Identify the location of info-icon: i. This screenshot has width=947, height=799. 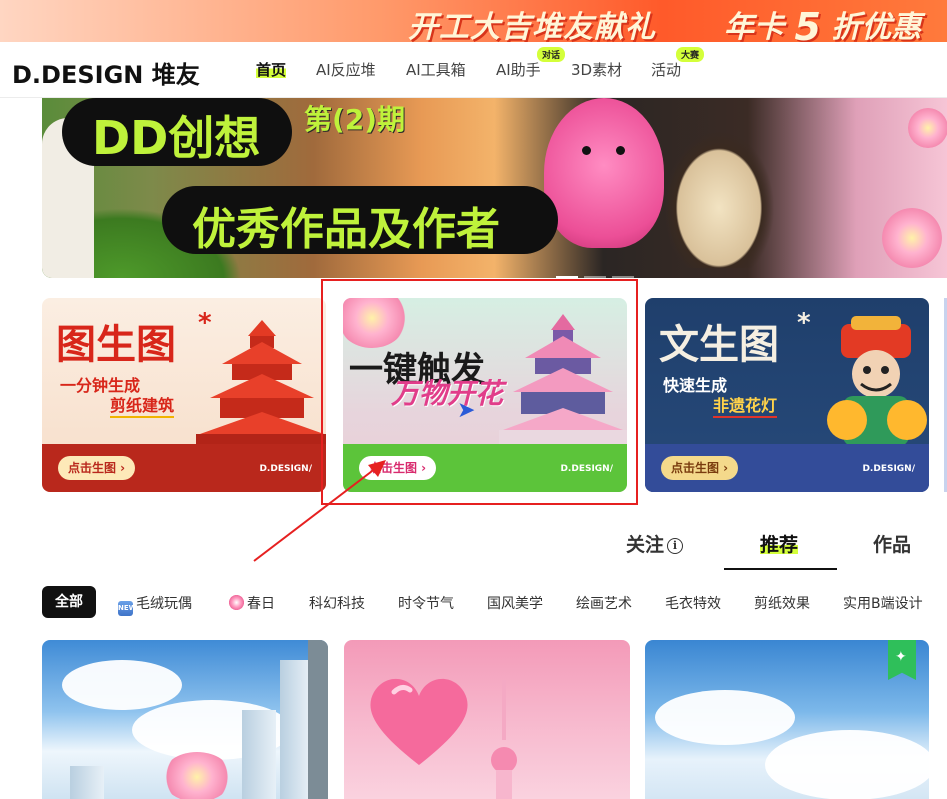
(675, 546).